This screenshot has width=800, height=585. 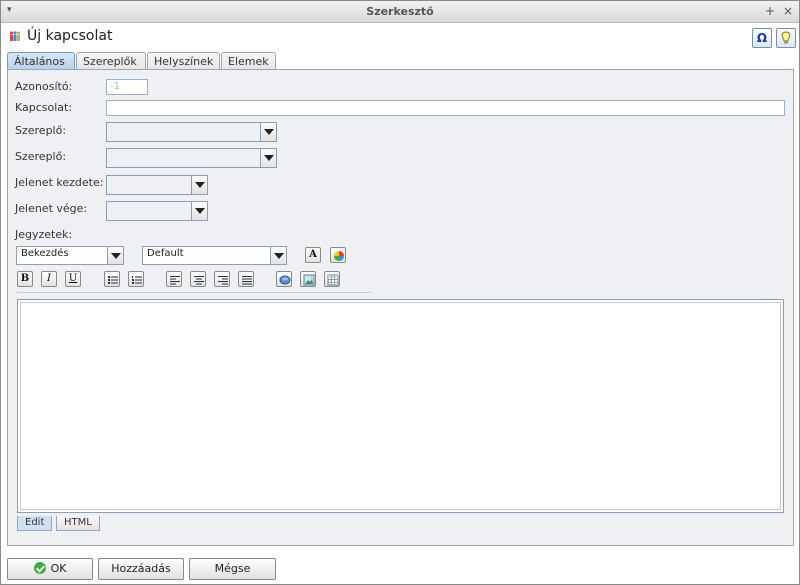 What do you see at coordinates (127, 87) in the screenshot?
I see `id-field: -1` at bounding box center [127, 87].